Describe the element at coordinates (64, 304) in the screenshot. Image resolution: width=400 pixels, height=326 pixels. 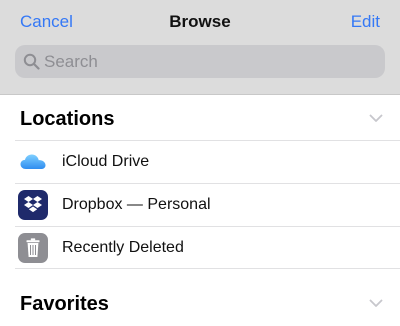
I see `favorites-title: Favorites` at that location.